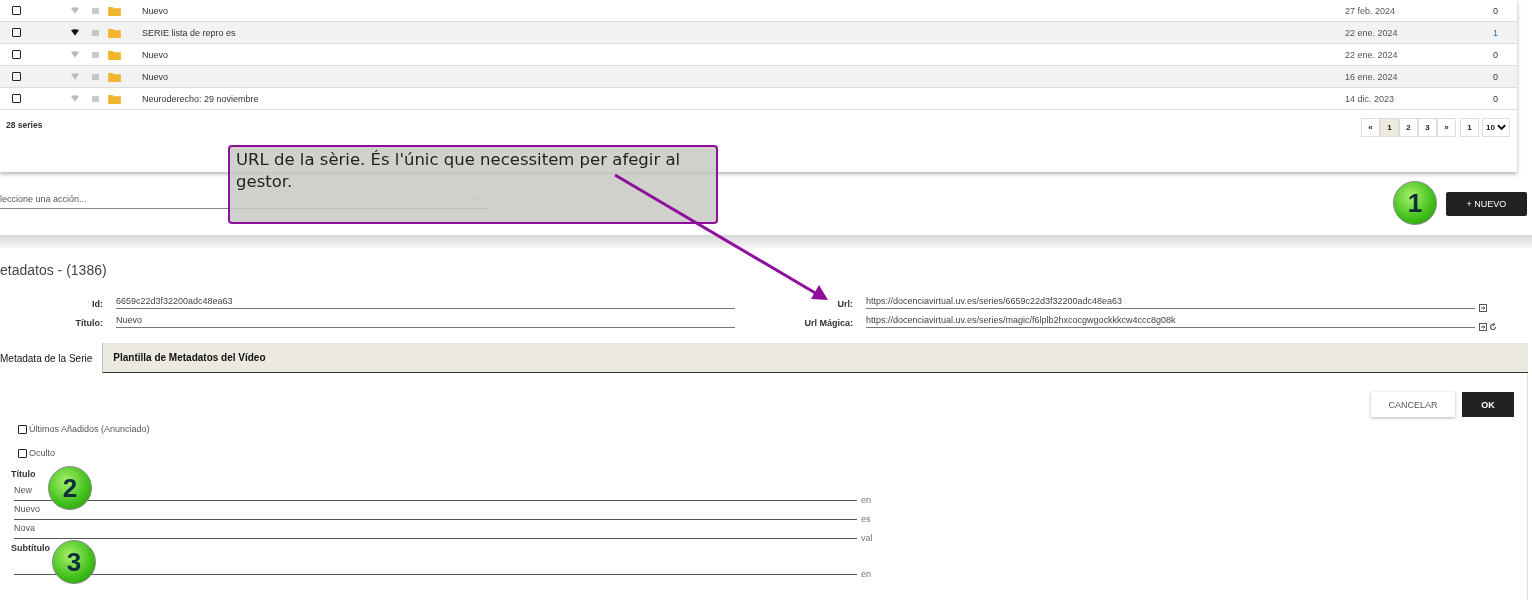 This screenshot has height=600, width=1532. What do you see at coordinates (1371, 127) in the screenshot?
I see `page-button: «` at bounding box center [1371, 127].